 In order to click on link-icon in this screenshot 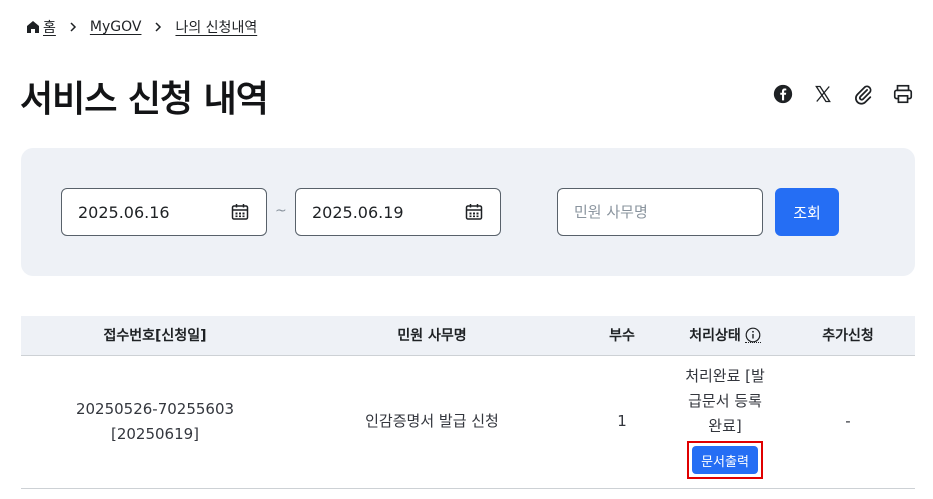, I will do `click(863, 94)`.